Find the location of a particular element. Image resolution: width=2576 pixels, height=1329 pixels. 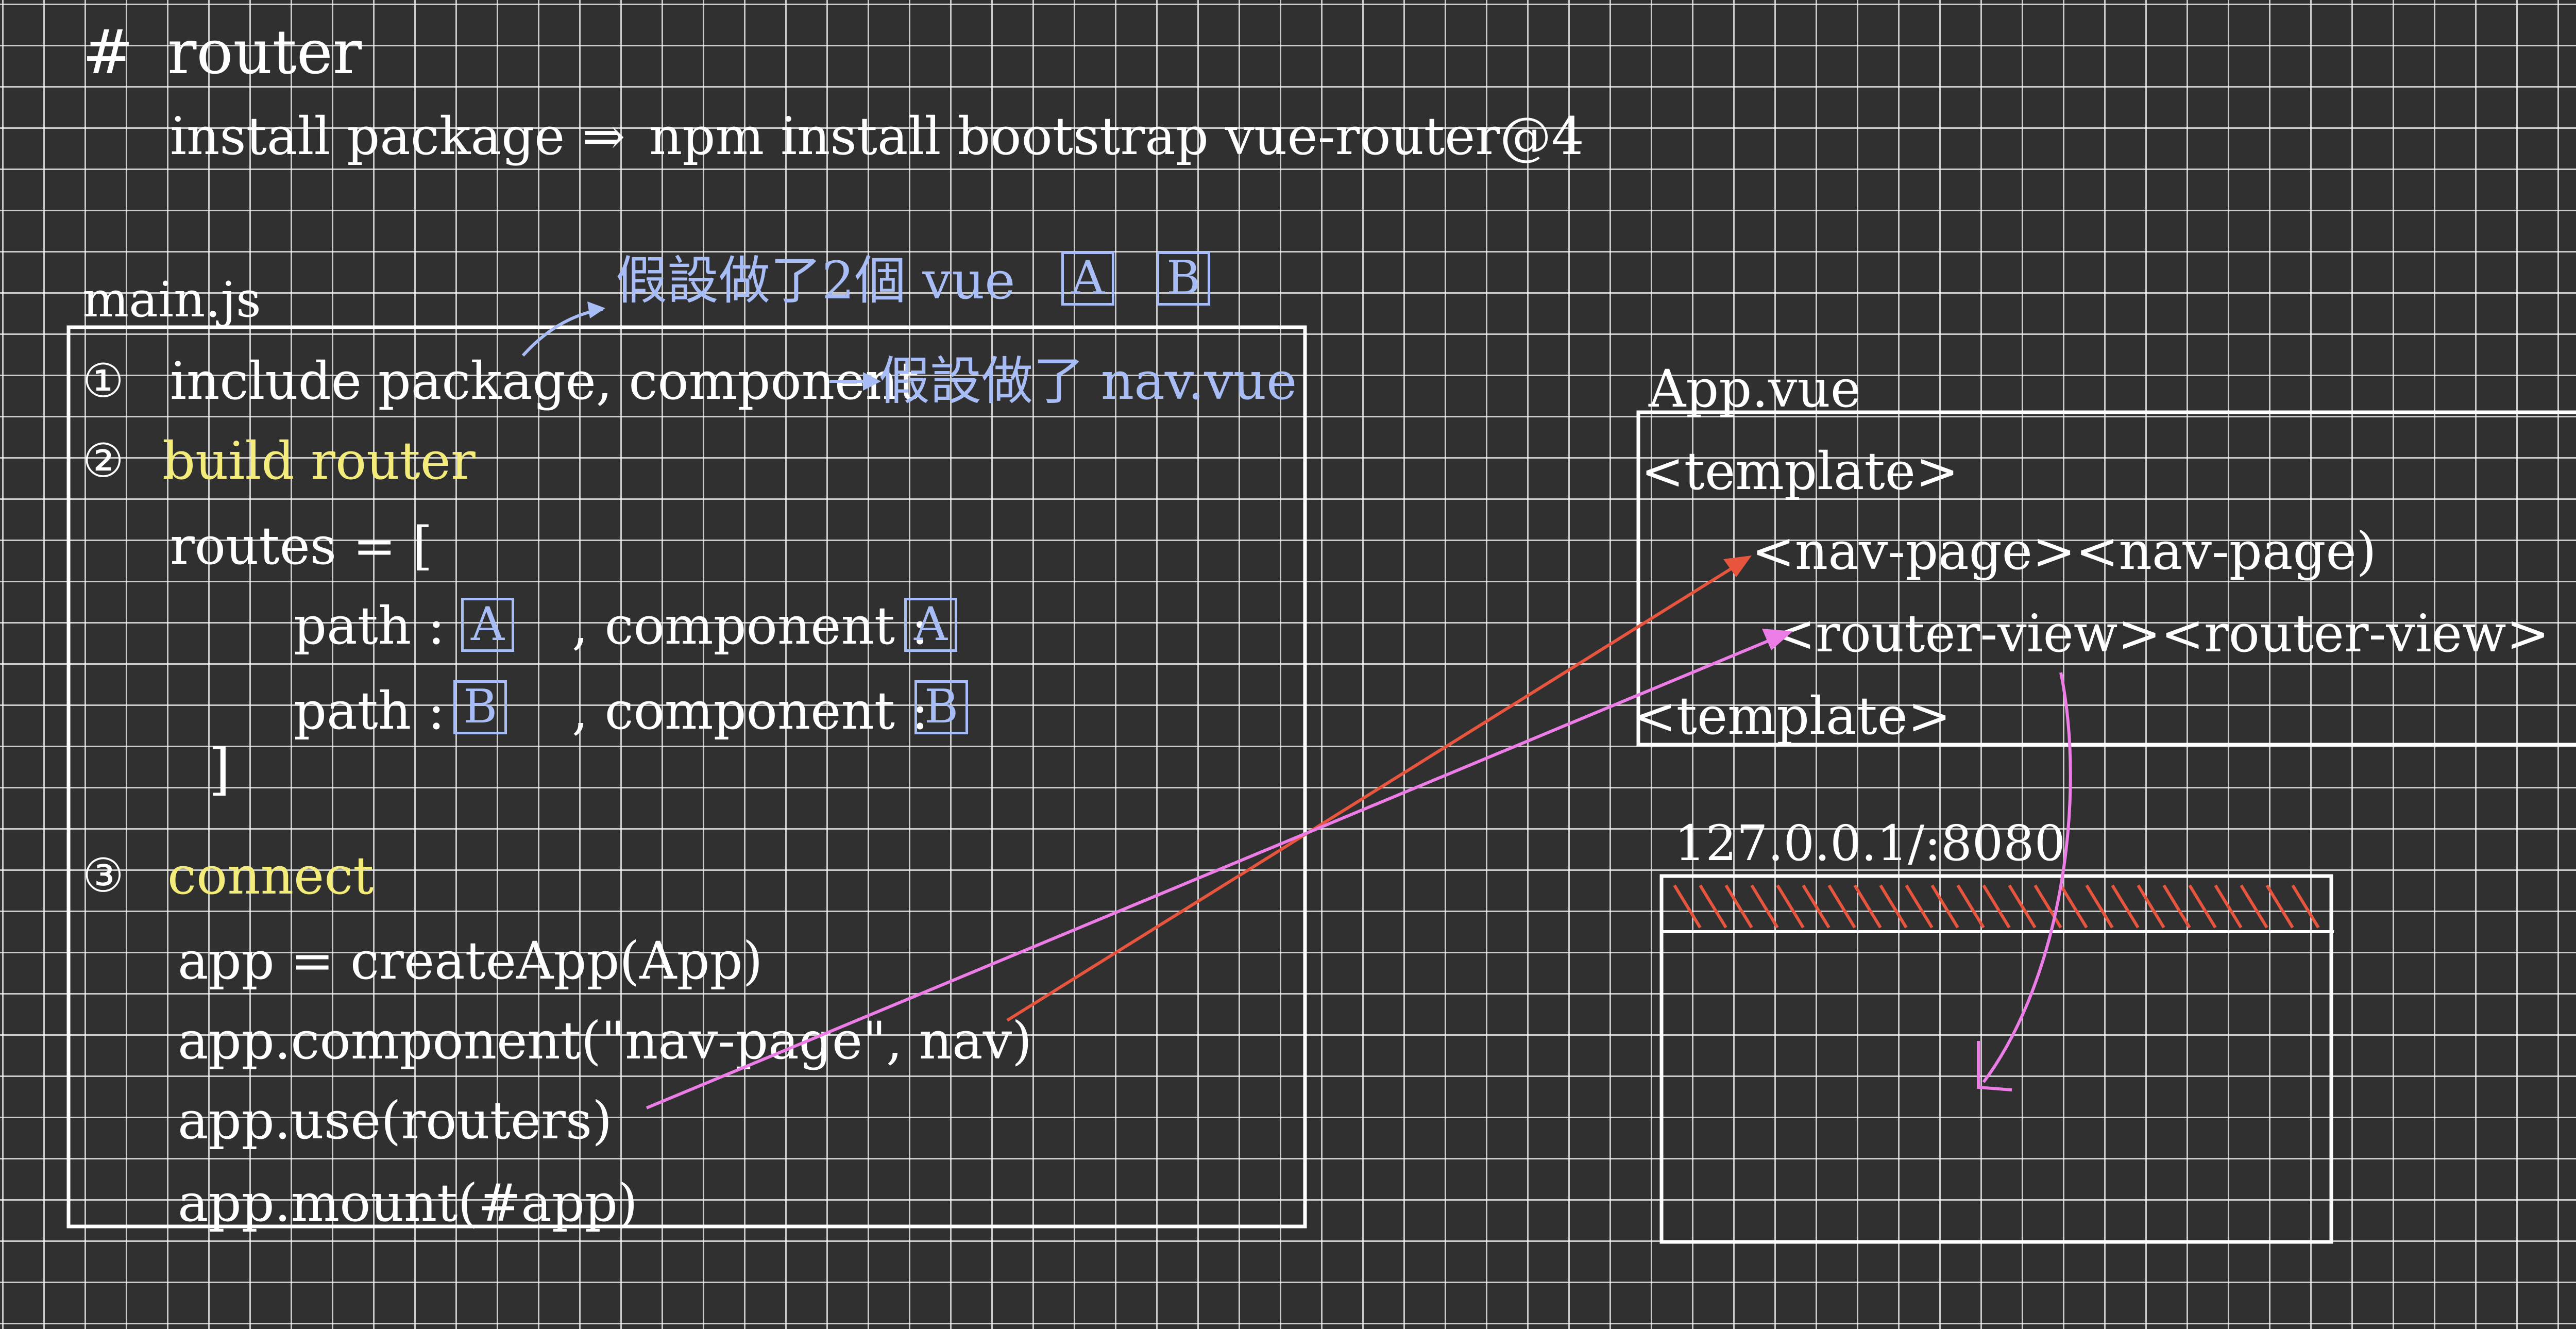

nav-bar-hatching is located at coordinates (1996, 906).